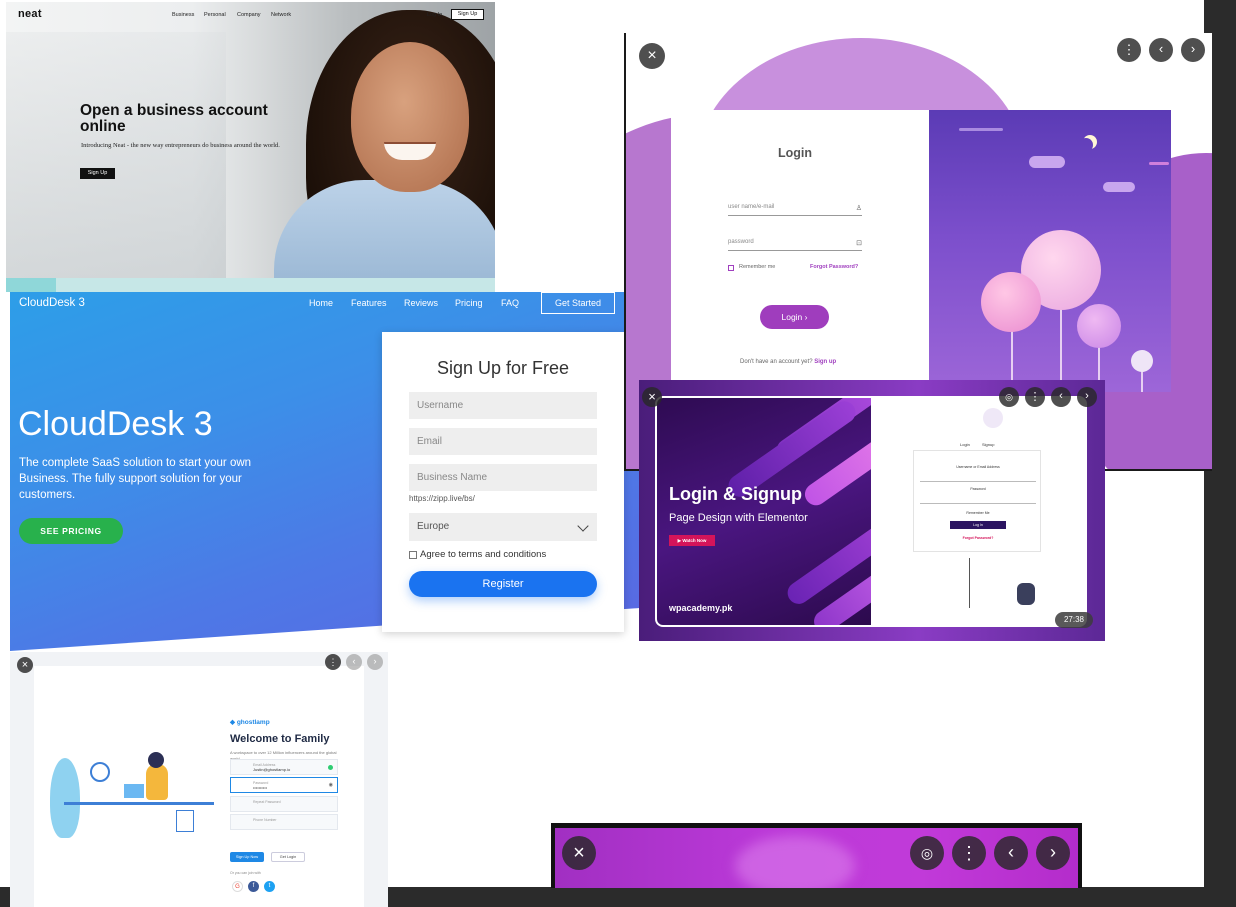 The image size is (1236, 907). What do you see at coordinates (284, 822) in the screenshot?
I see `phone-field: Phone Number` at bounding box center [284, 822].